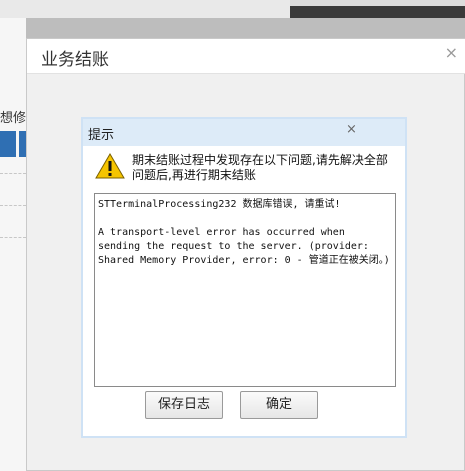 This screenshot has width=465, height=471. What do you see at coordinates (110, 166) in the screenshot?
I see `warning-icon` at bounding box center [110, 166].